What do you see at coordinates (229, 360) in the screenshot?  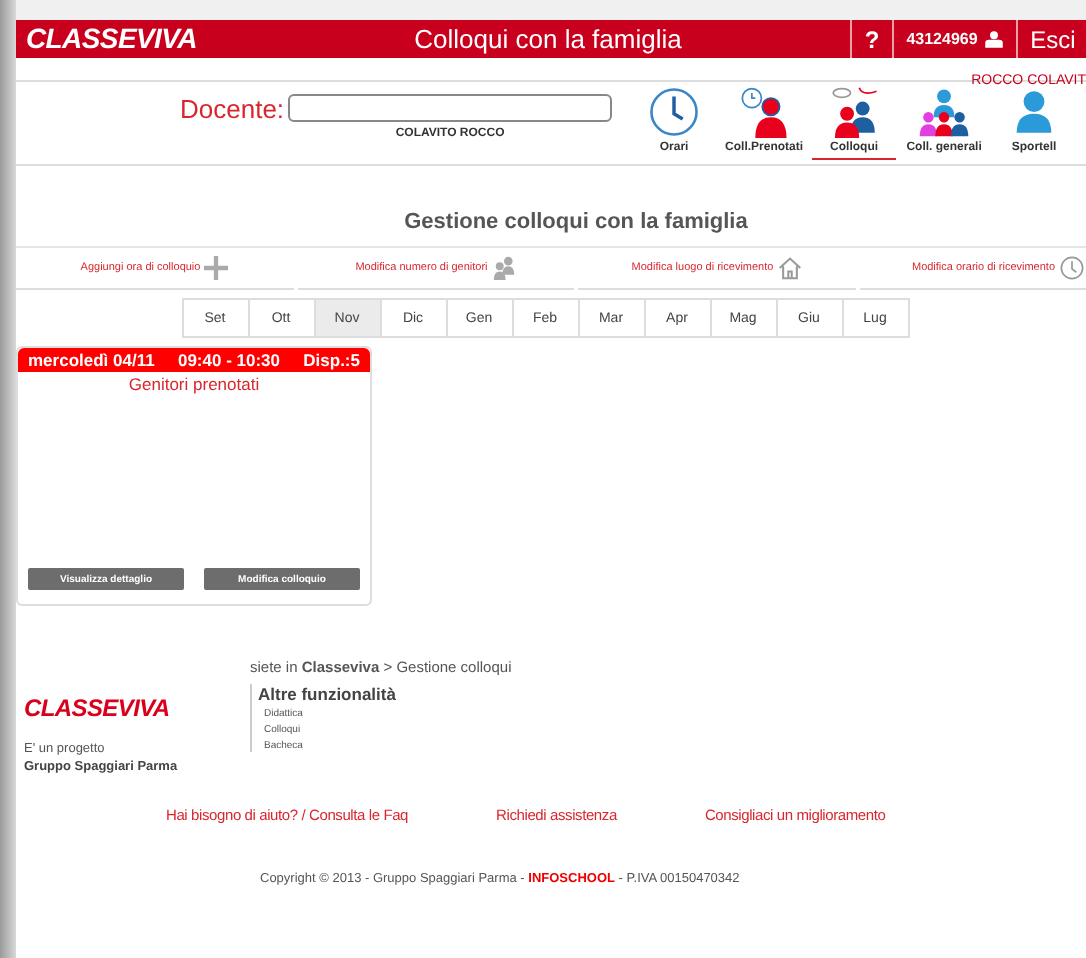 I see `slot-time: 09:40 - 10:30` at bounding box center [229, 360].